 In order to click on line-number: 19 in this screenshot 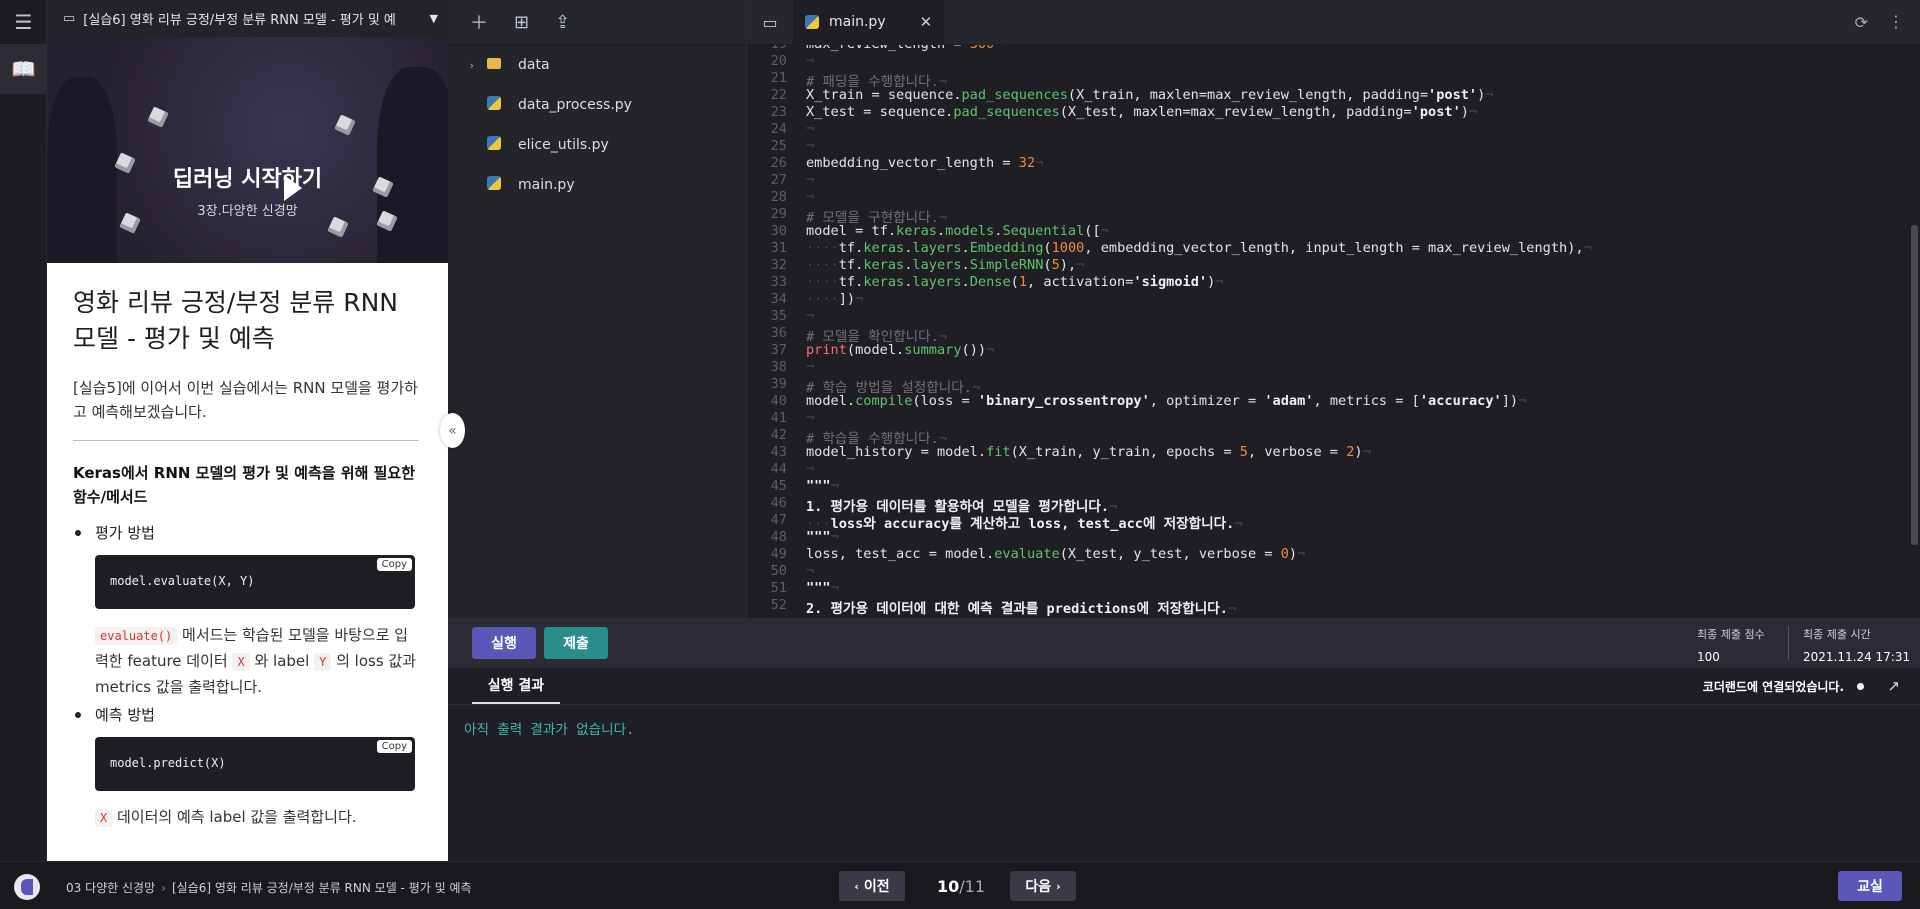, I will do `click(767, 48)`.